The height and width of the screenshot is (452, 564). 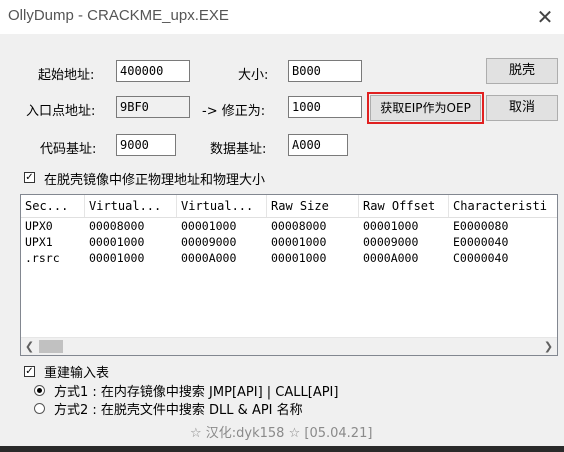 I want to click on entry-point-label: 入口点地址:, so click(x=61, y=111).